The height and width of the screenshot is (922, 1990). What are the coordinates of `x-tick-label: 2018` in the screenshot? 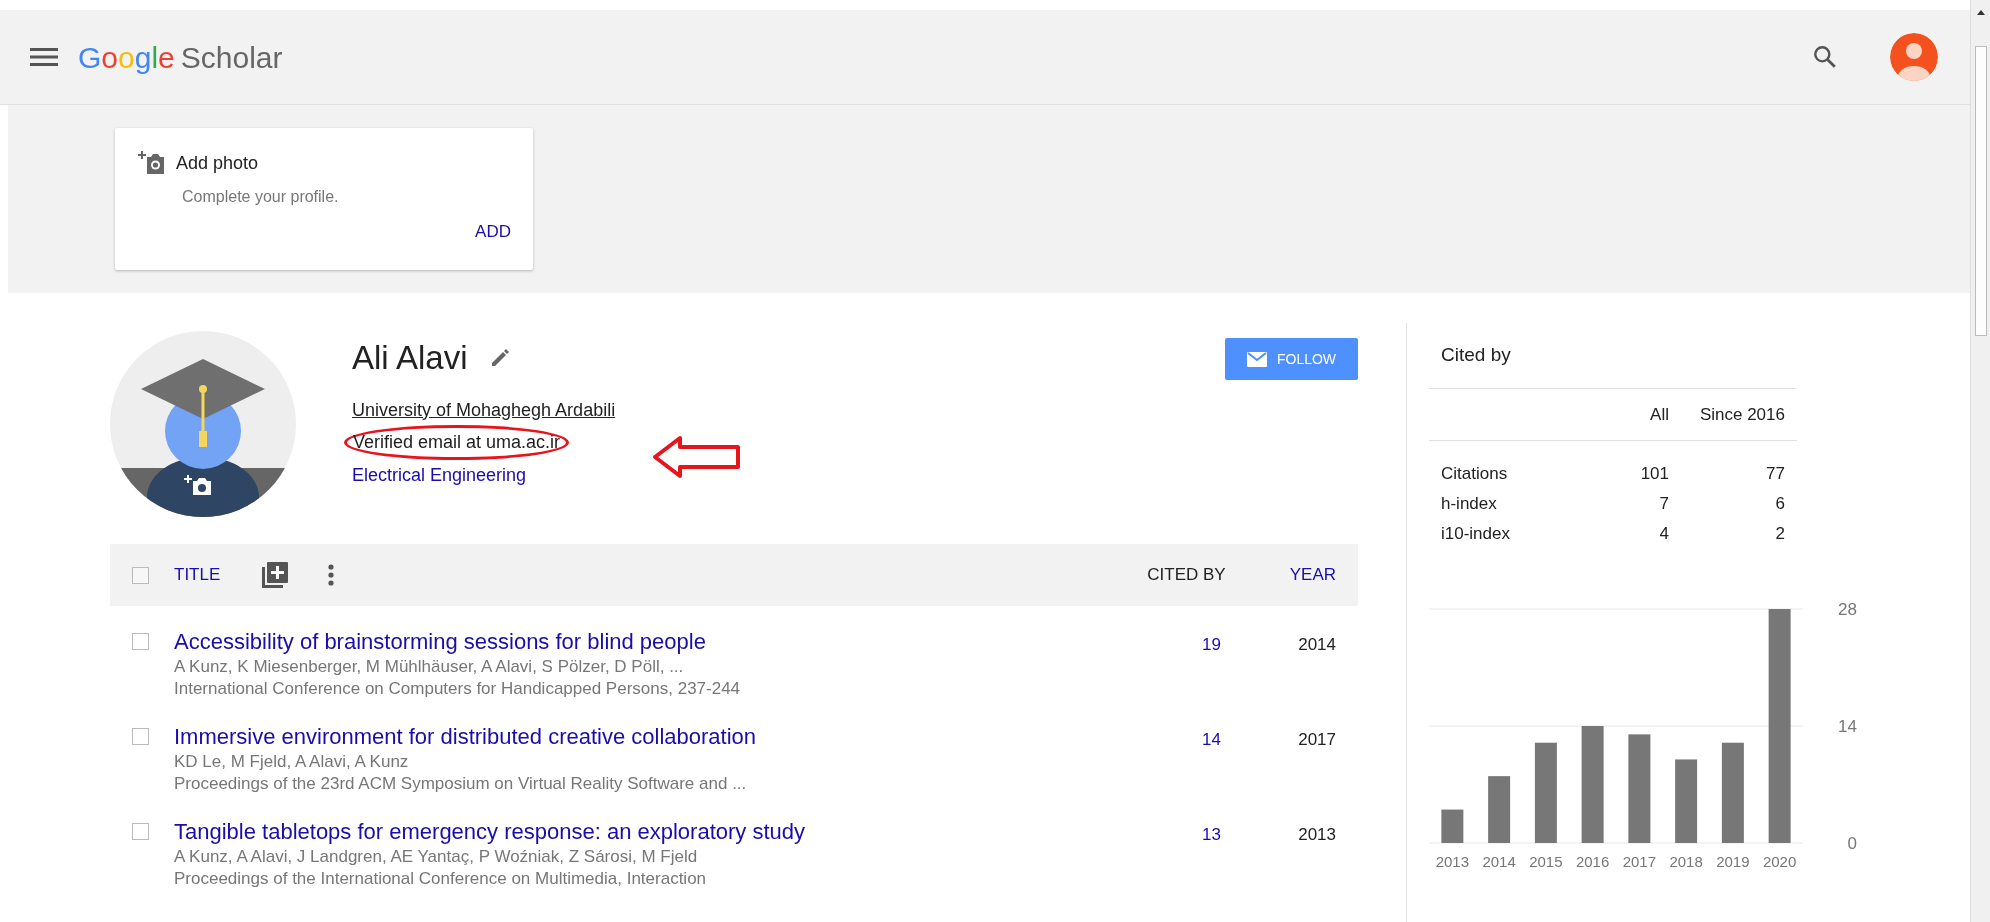 It's located at (1686, 861).